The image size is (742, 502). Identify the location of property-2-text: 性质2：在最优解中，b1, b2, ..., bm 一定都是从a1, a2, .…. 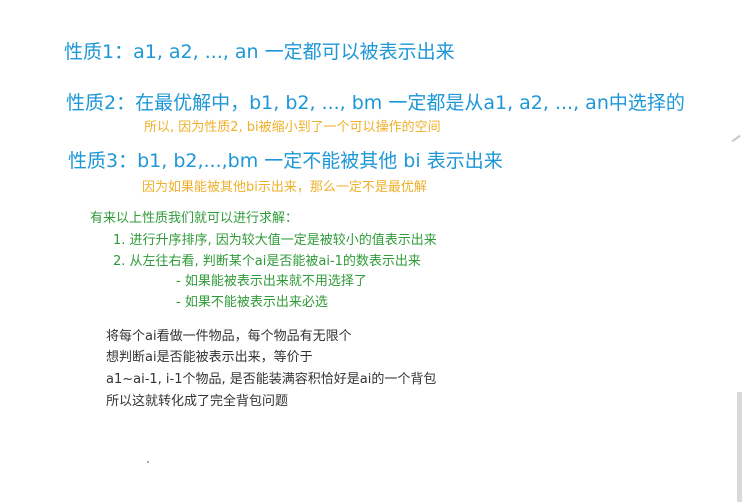
(375, 103).